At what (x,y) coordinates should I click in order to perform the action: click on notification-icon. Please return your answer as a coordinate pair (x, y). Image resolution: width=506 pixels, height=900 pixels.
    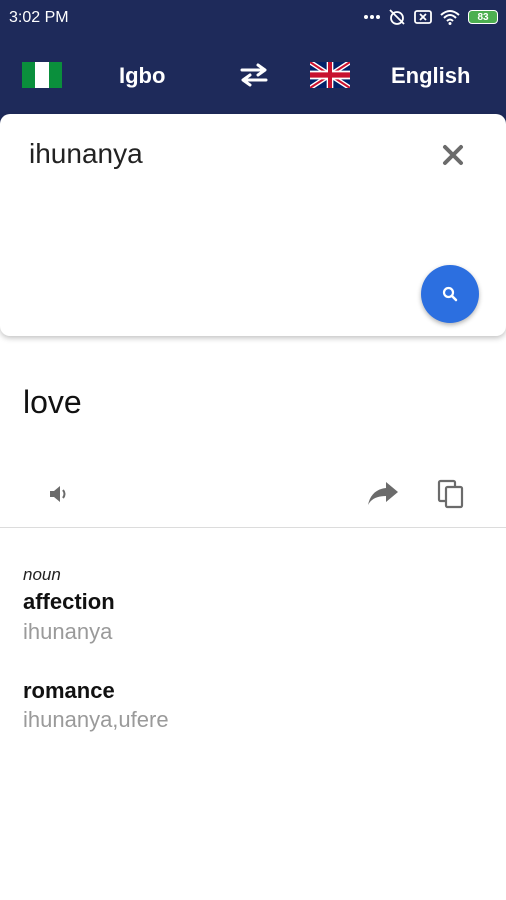
    Looking at the image, I should click on (423, 17).